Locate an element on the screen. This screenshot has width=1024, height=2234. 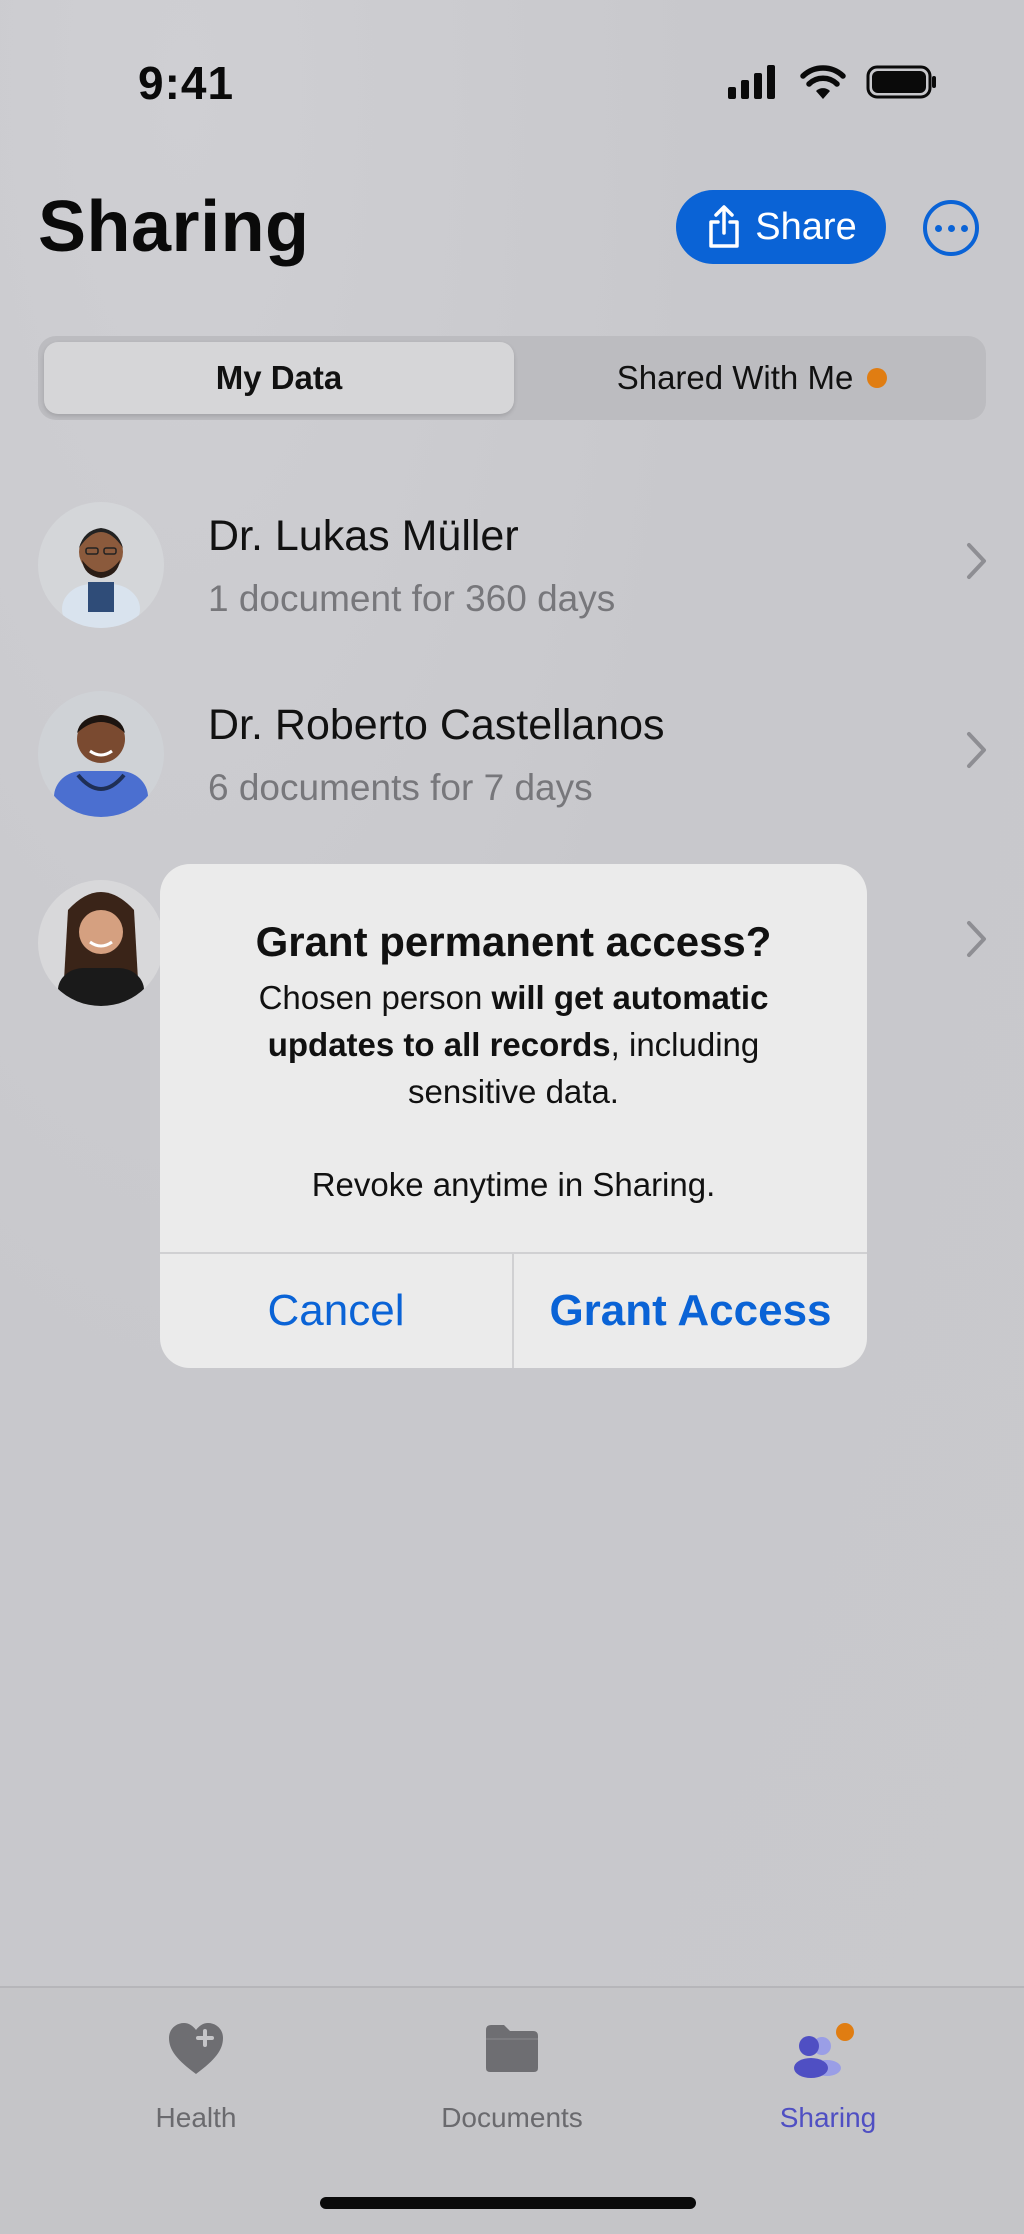
share-icon is located at coordinates (724, 226).